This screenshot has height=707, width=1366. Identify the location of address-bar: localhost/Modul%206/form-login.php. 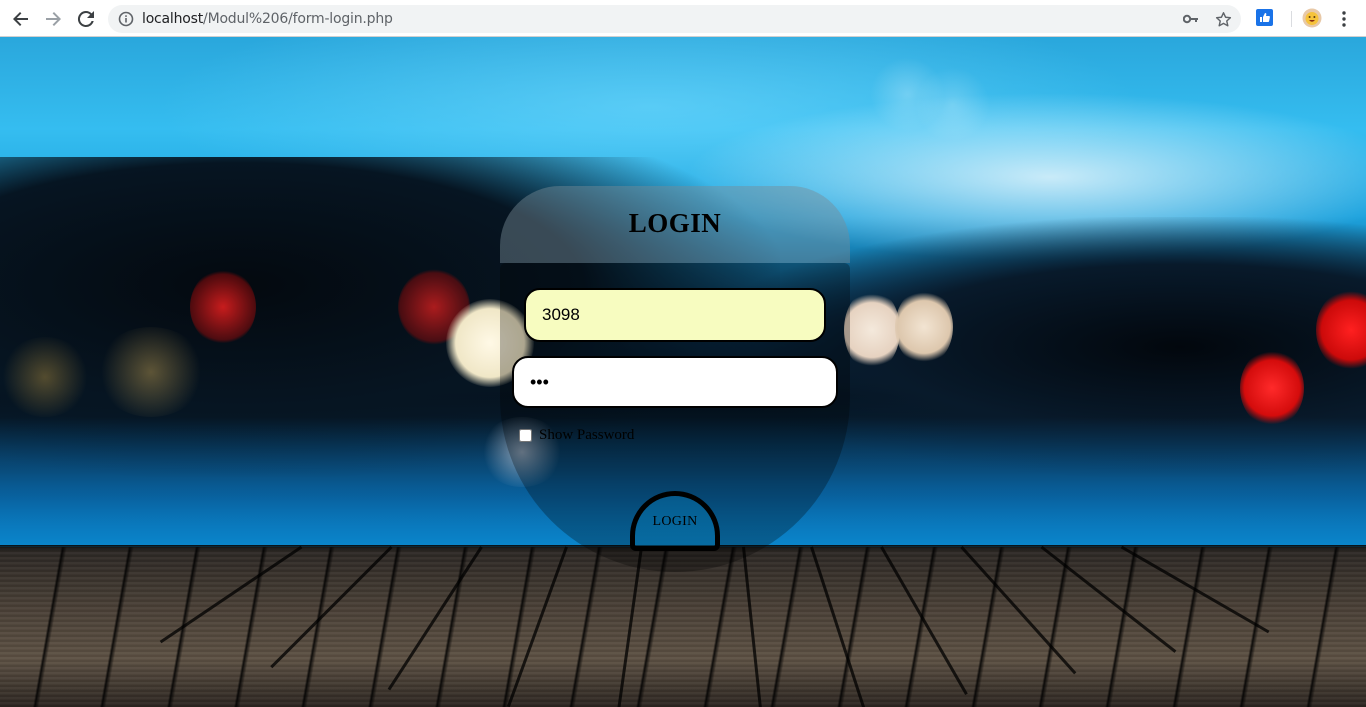
(674, 19).